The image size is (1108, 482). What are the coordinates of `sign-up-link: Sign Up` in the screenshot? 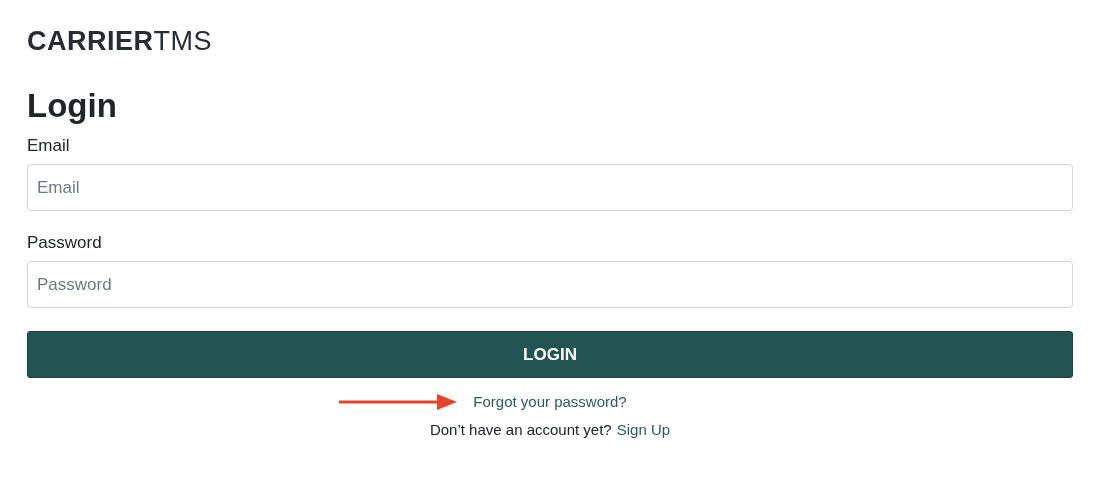 It's located at (643, 430).